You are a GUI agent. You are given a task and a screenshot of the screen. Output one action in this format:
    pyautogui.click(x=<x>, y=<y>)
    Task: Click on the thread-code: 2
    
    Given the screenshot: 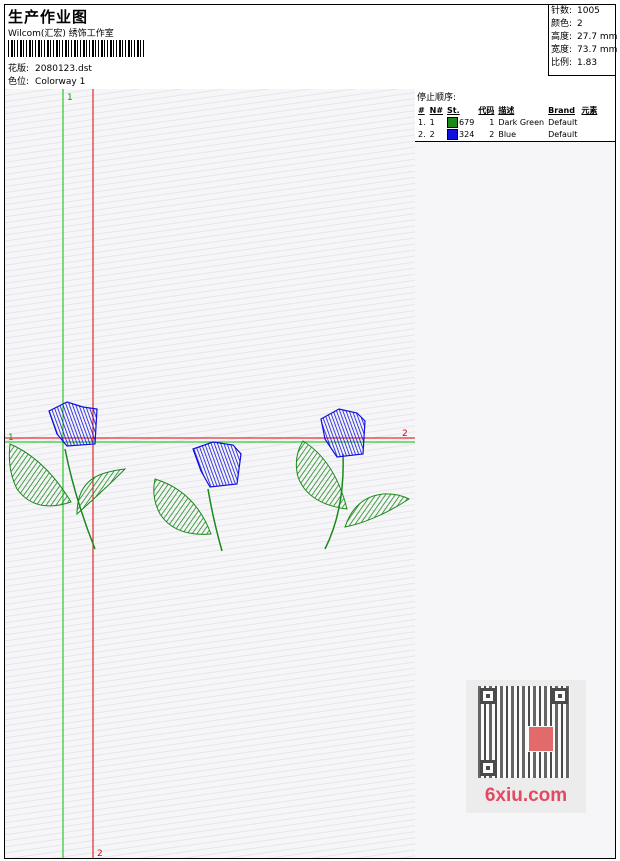 What is the action you would take?
    pyautogui.click(x=492, y=134)
    